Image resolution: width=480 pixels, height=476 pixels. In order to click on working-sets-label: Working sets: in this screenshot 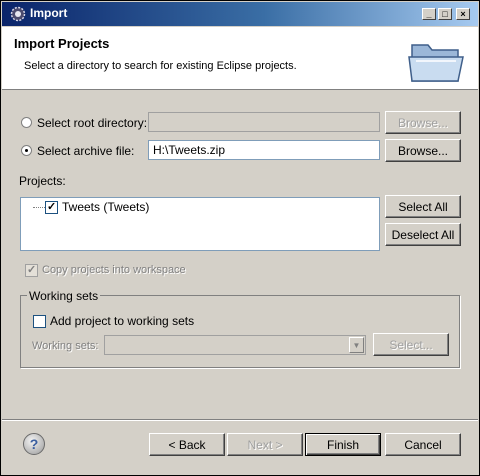, I will do `click(65, 346)`.